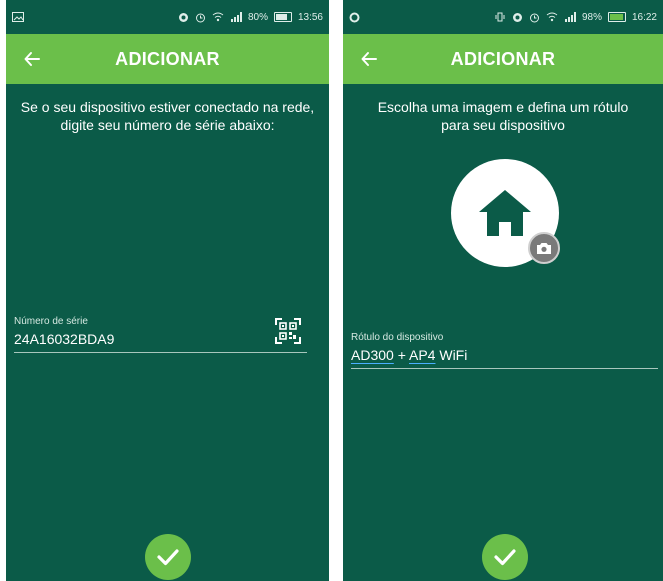  Describe the element at coordinates (451, 355) in the screenshot. I see `label-part-wifi: WiFi` at that location.